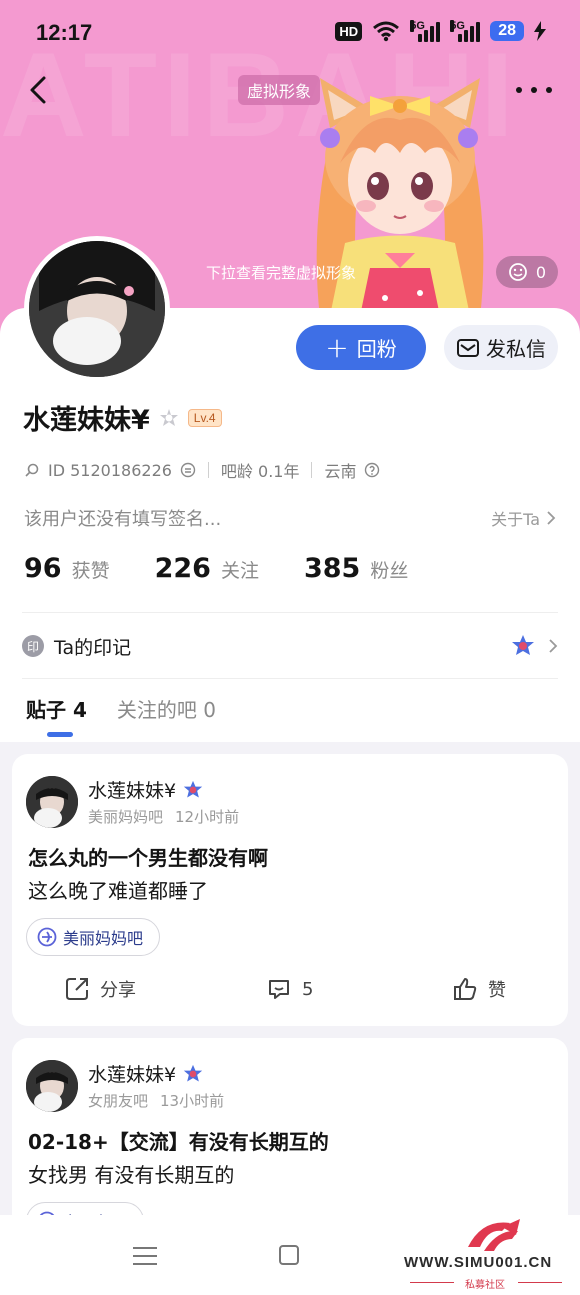 The width and height of the screenshot is (580, 1295). What do you see at coordinates (207, 568) in the screenshot?
I see `stat-following: 226 关注` at bounding box center [207, 568].